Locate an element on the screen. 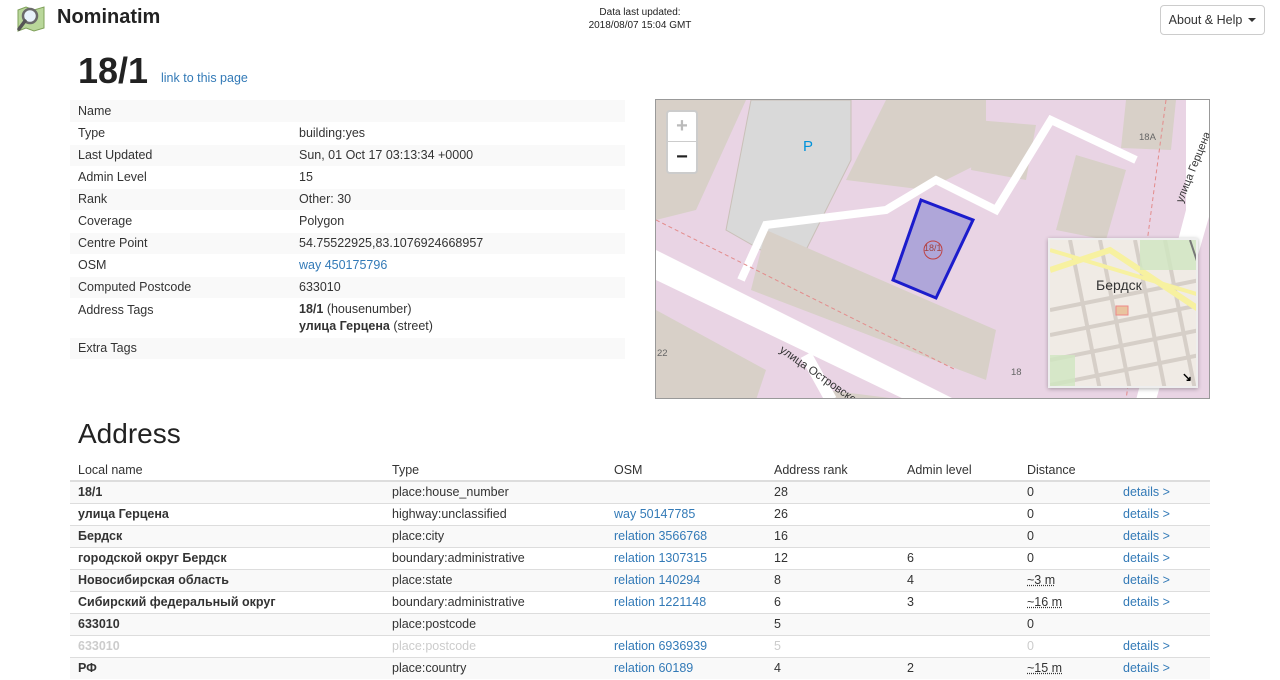 This screenshot has height=680, width=1280. address-osm-link-cell: relation 140294 is located at coordinates (686, 579).